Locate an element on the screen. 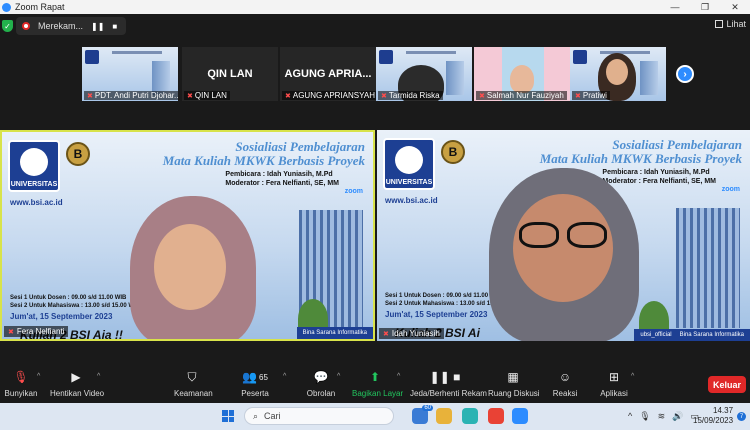 This screenshot has height=430, width=750. close-icon: ✕ is located at coordinates (735, 7).